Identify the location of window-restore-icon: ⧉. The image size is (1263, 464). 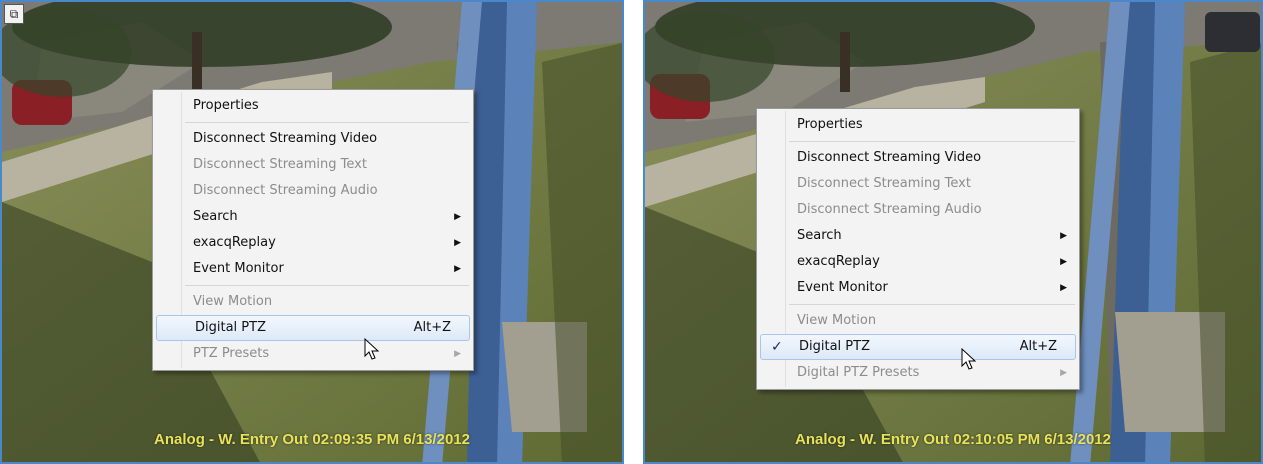
(14, 14).